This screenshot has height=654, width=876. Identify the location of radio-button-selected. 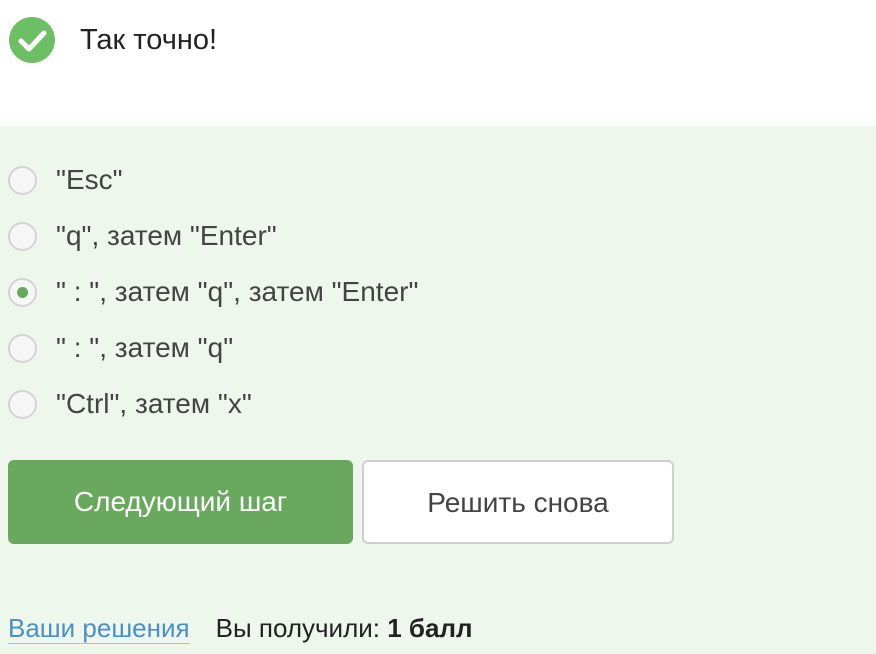
(22, 292).